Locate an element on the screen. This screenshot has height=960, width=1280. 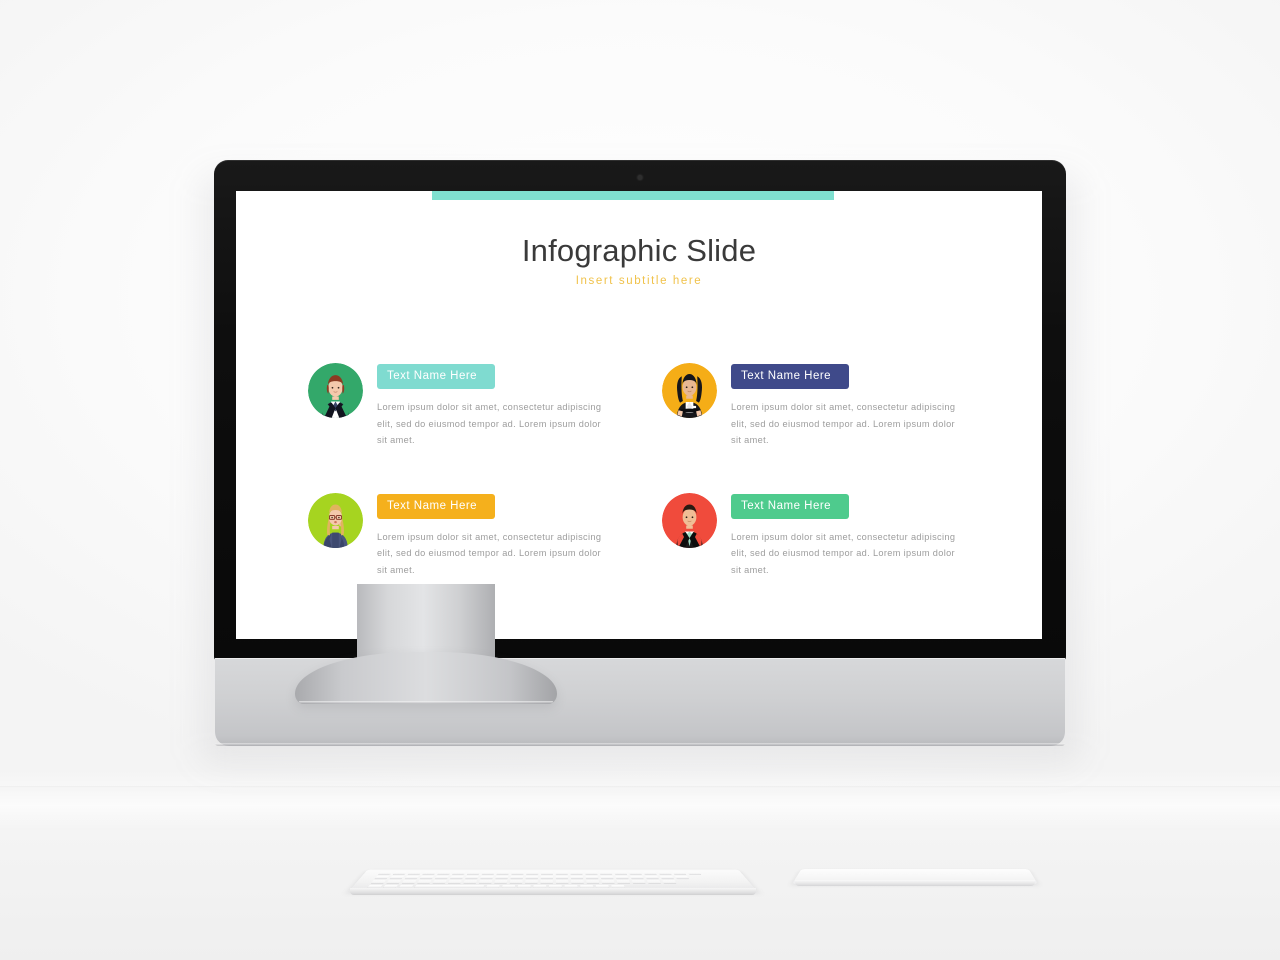
businesswoman-glasses-avatar-icon is located at coordinates (335, 520).